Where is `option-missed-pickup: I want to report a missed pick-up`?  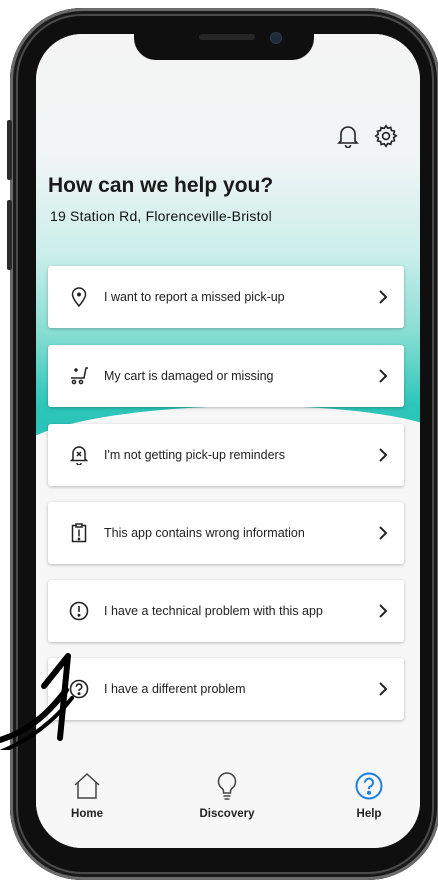 option-missed-pickup: I want to report a missed pick-up is located at coordinates (226, 297).